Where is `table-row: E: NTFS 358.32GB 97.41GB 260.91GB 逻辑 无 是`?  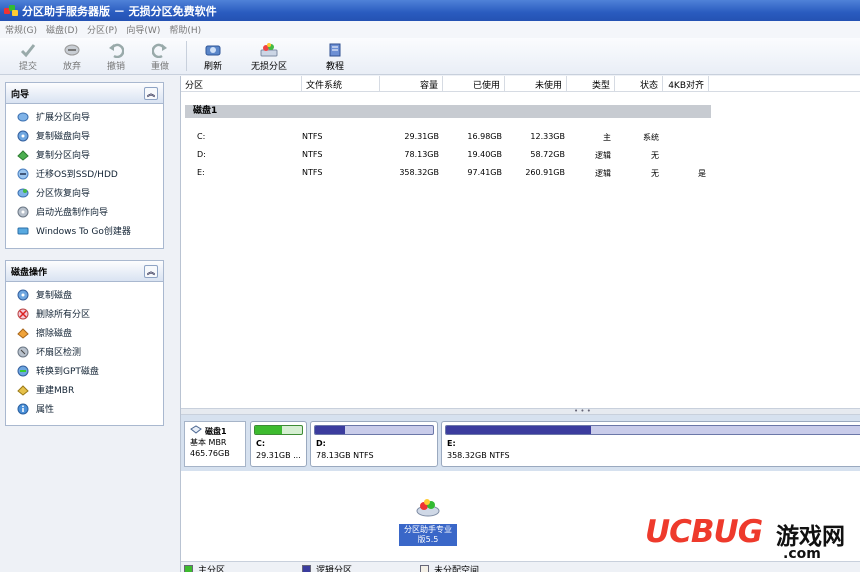 table-row: E: NTFS 358.32GB 97.41GB 260.91GB 逻辑 无 是 is located at coordinates (520, 173).